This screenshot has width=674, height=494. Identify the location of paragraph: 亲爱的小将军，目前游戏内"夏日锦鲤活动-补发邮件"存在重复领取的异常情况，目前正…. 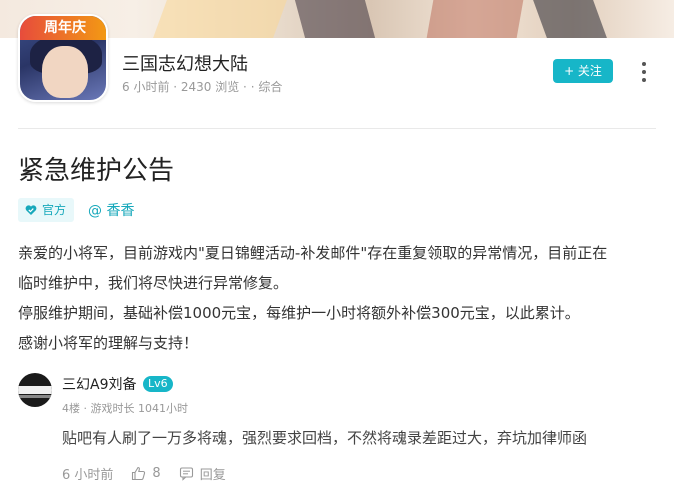
(313, 253).